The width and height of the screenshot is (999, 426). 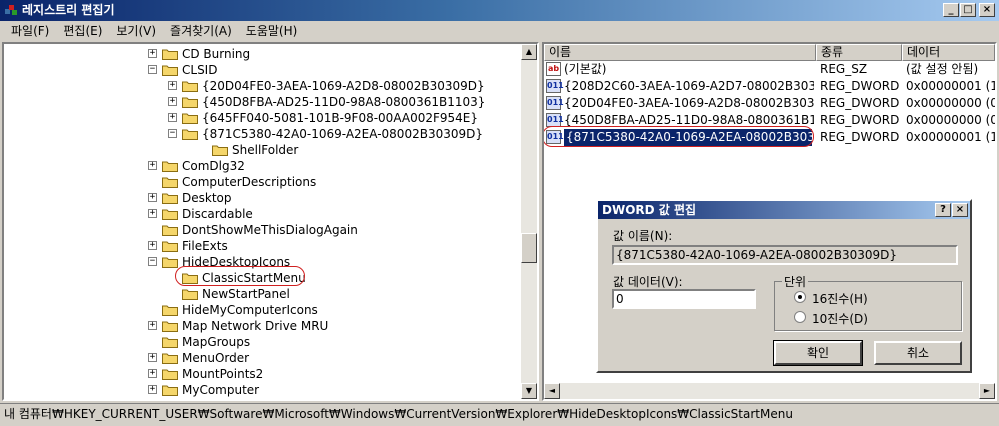 I want to click on dialog-help-button: ?, so click(x=943, y=210).